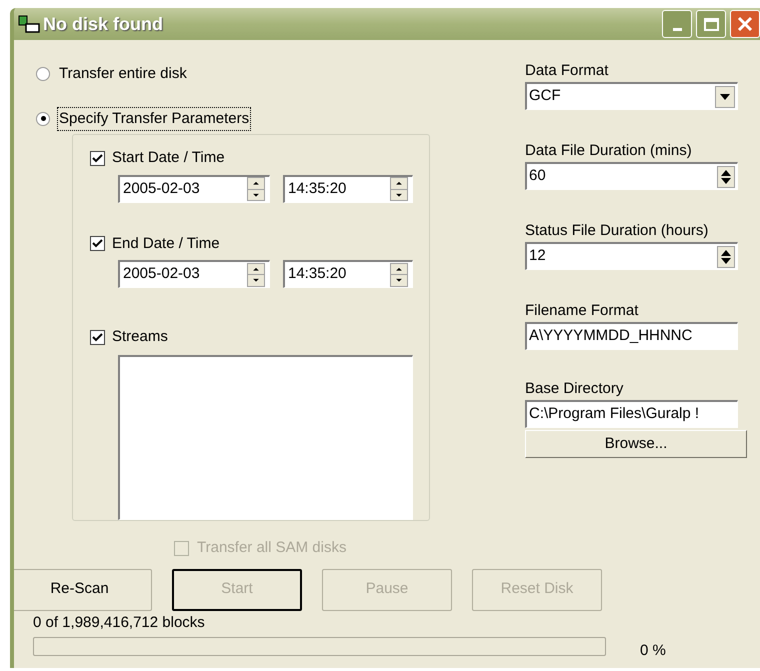 The image size is (760, 671). What do you see at coordinates (29, 24) in the screenshot?
I see `window-icon` at bounding box center [29, 24].